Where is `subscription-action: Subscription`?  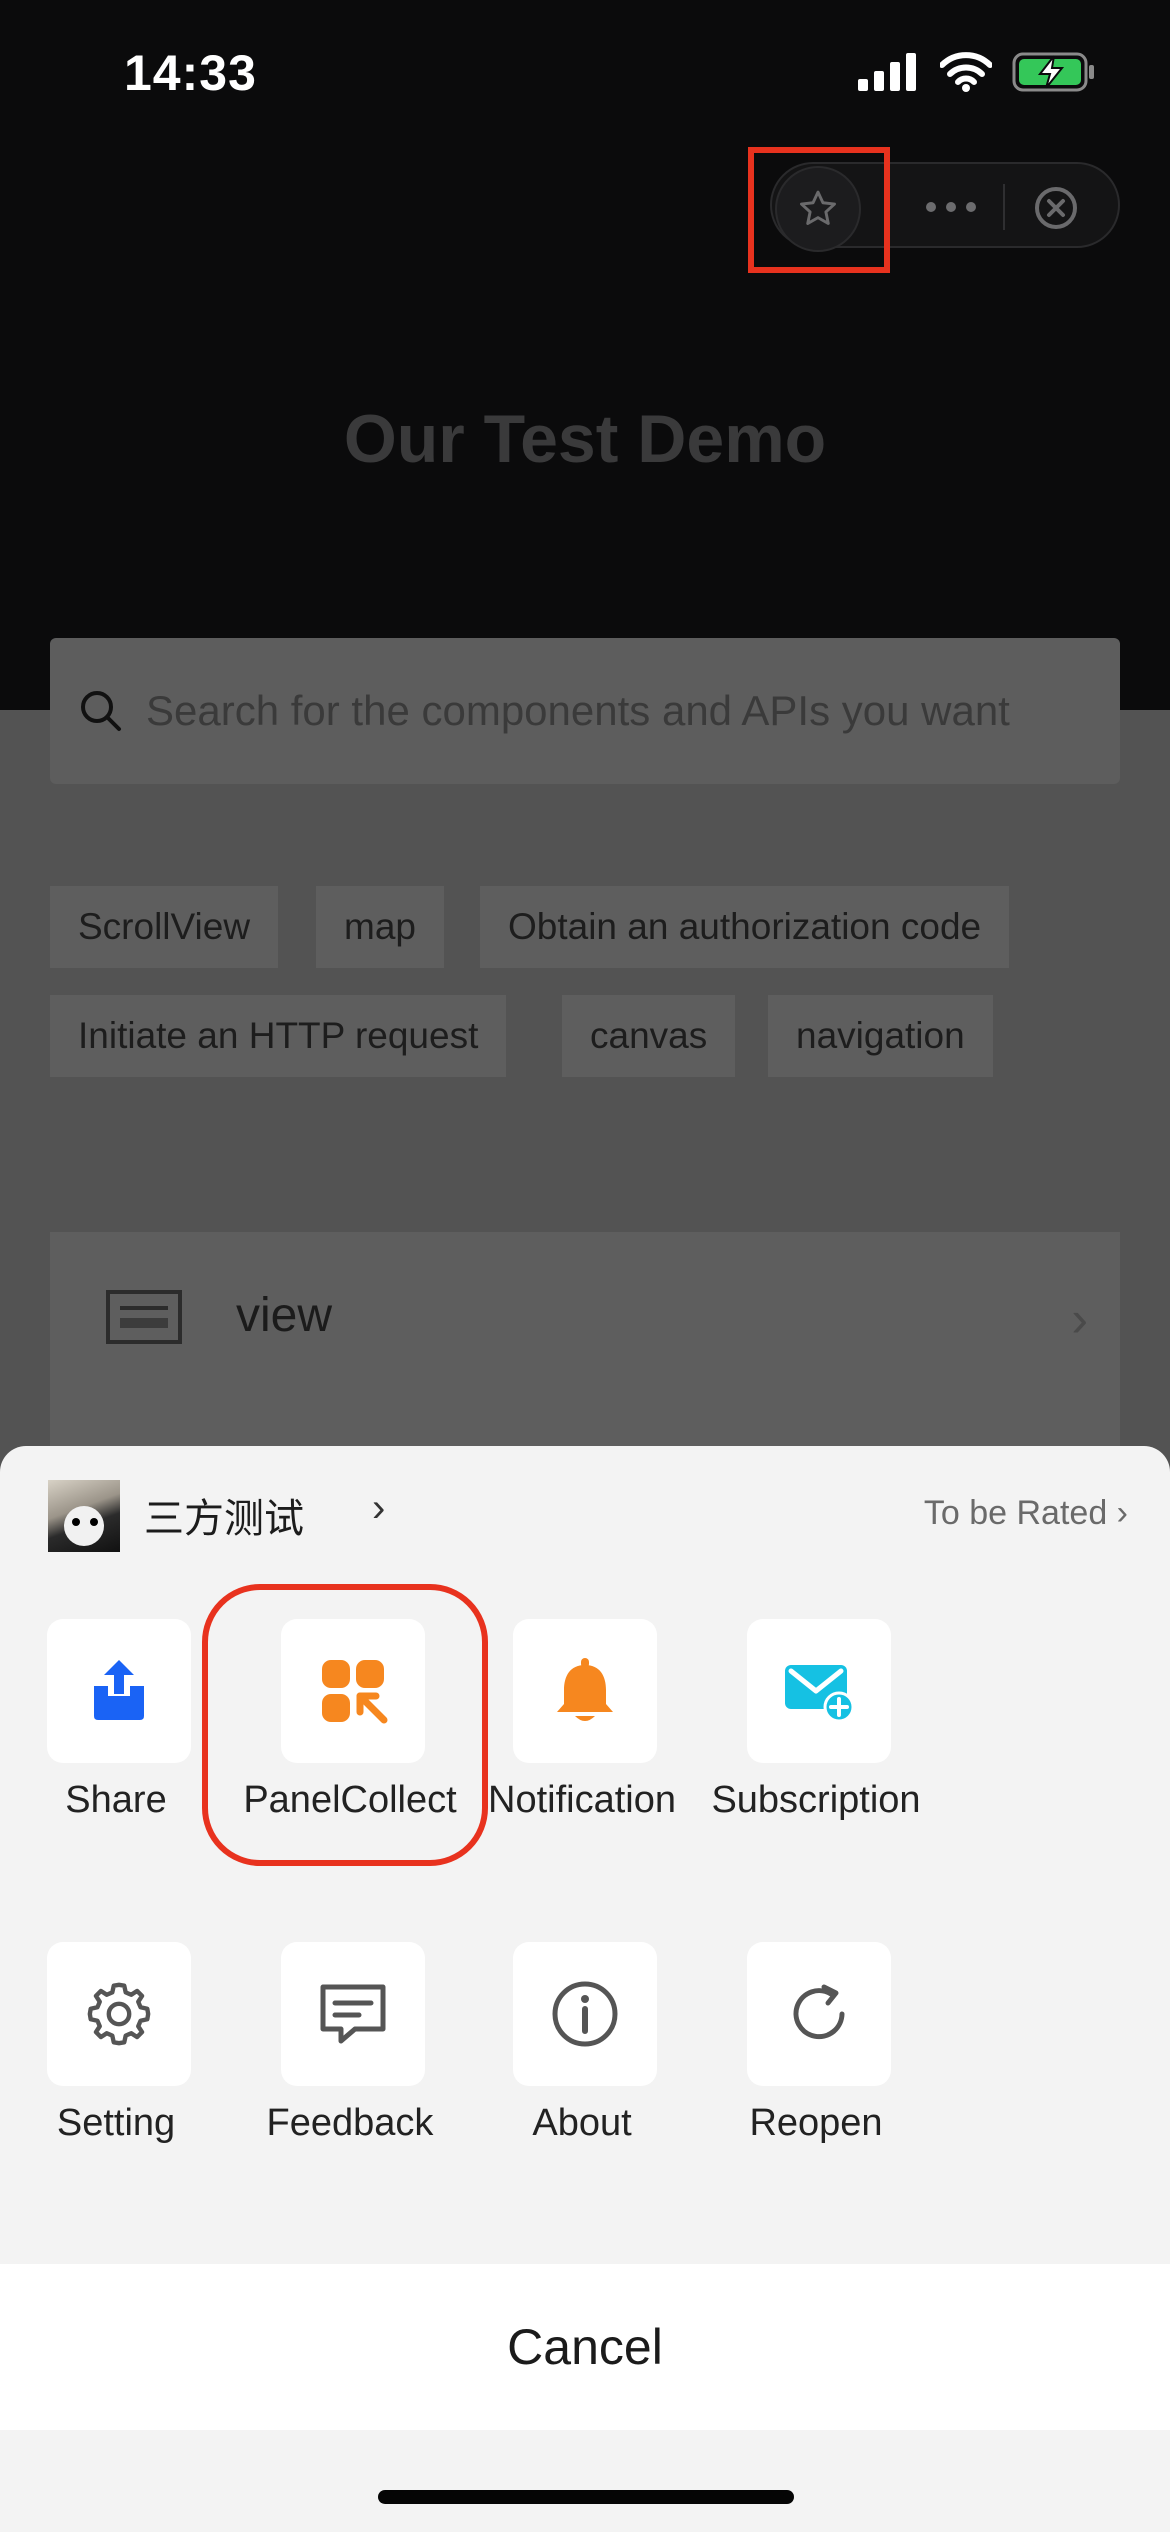
subscription-action: Subscription is located at coordinates (816, 1720).